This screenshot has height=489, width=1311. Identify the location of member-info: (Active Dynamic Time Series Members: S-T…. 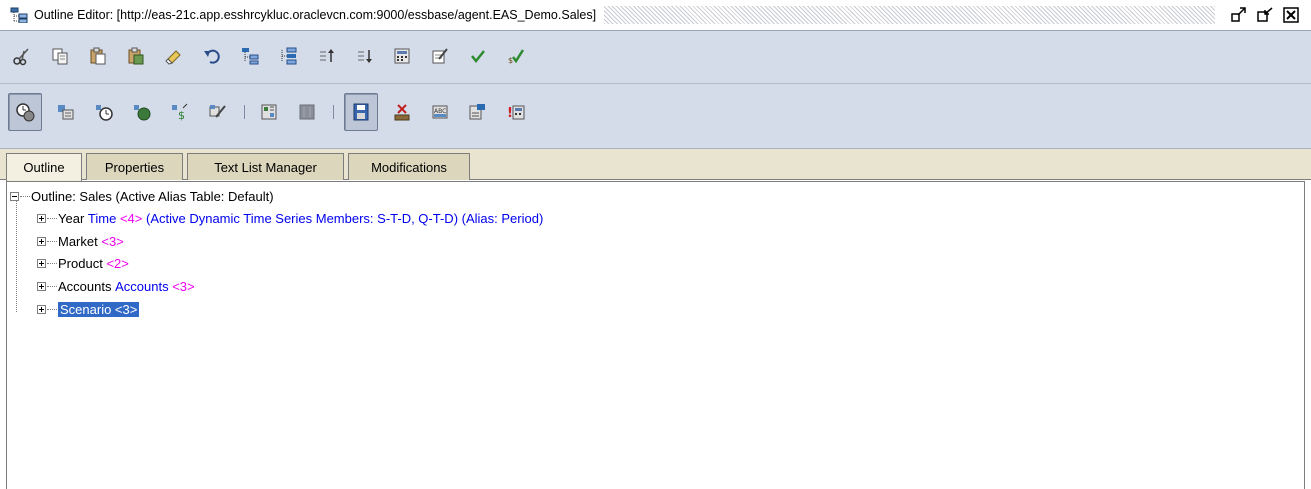
(344, 218).